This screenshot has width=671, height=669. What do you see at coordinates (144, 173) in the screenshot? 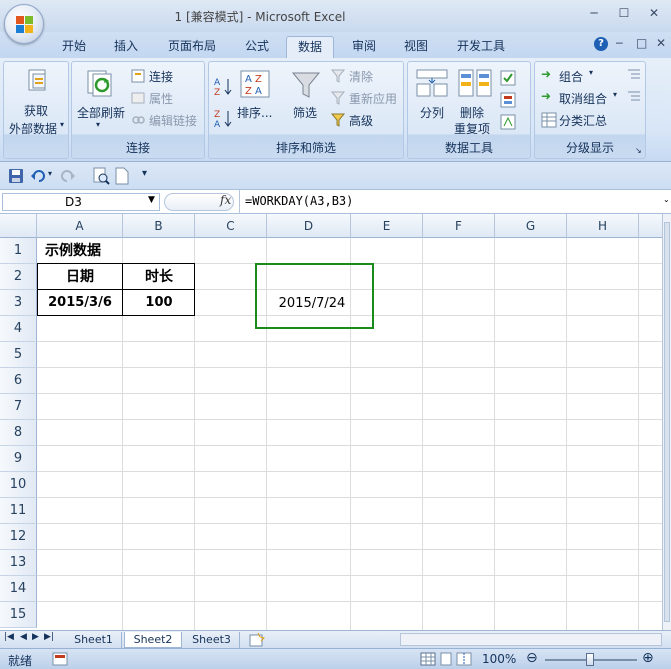
I see `customize-qat-icon: ▾` at bounding box center [144, 173].